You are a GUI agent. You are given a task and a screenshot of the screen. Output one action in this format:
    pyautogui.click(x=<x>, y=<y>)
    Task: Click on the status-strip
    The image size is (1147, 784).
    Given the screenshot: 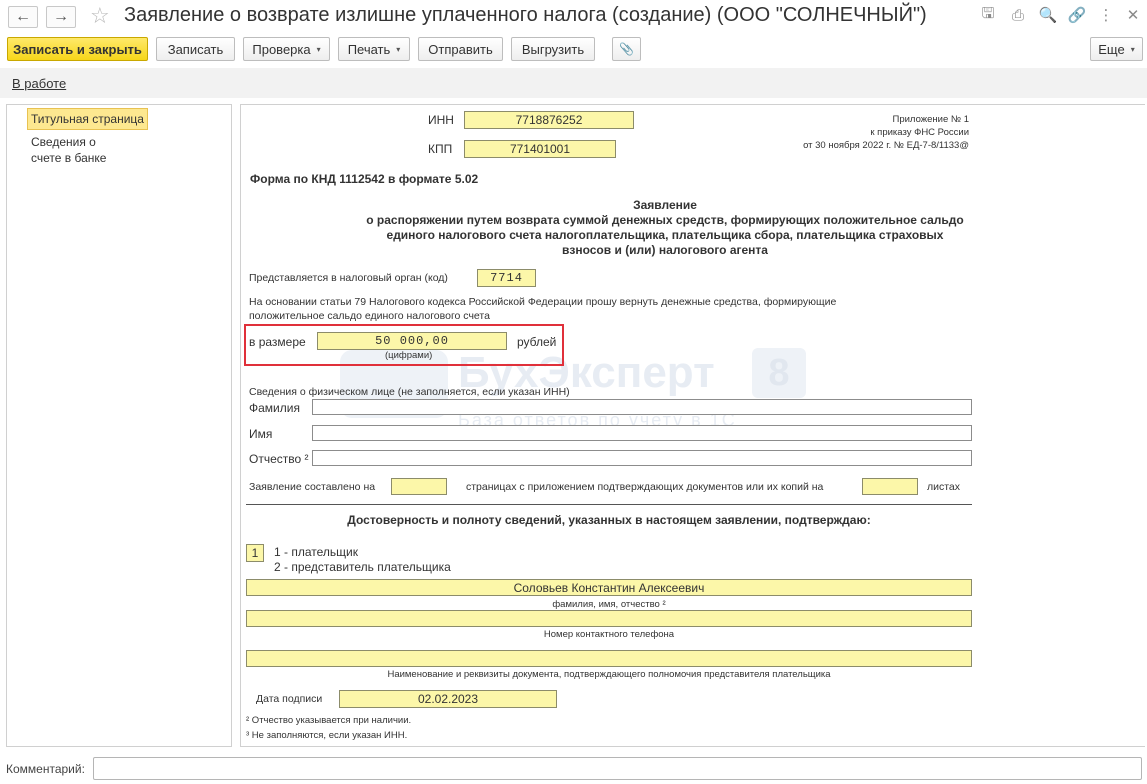 What is the action you would take?
    pyautogui.click(x=573, y=83)
    